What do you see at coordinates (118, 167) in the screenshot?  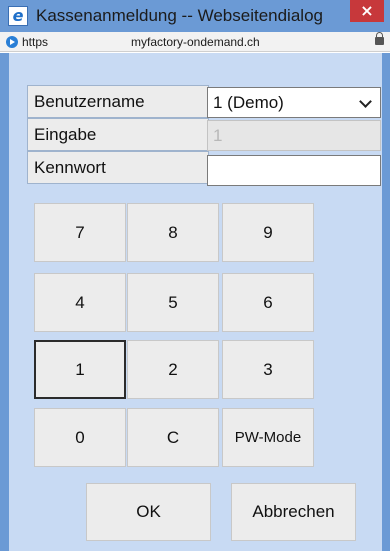 I see `password-label: Kennwort` at bounding box center [118, 167].